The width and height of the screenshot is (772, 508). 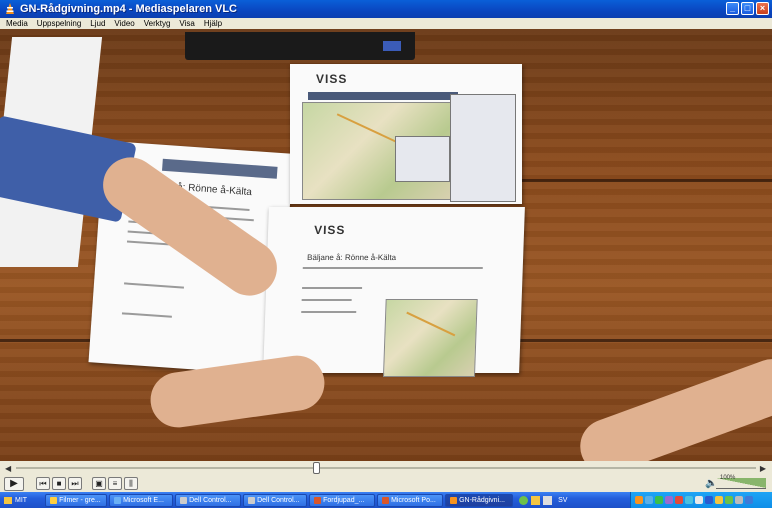 What do you see at coordinates (8, 500) in the screenshot?
I see `folder-icon` at bounding box center [8, 500].